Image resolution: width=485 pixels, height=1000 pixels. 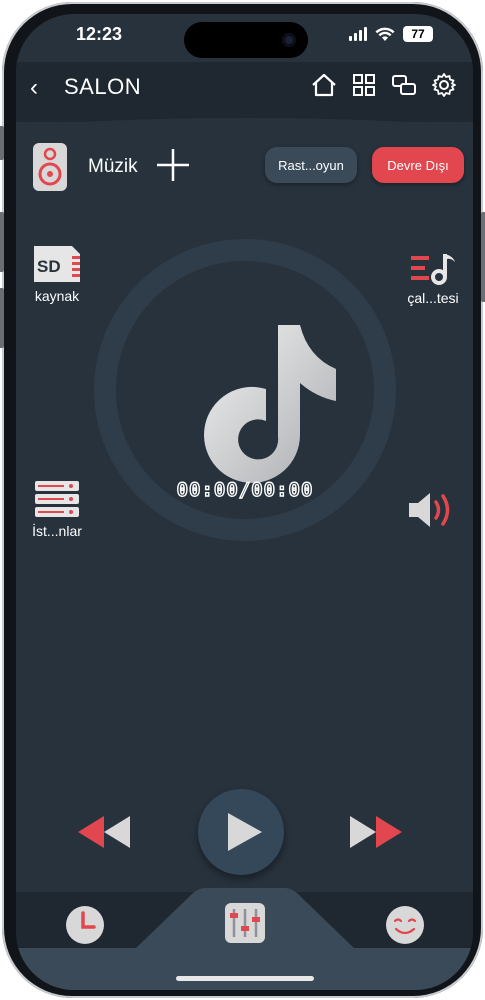 I want to click on stations-icon, so click(x=57, y=499).